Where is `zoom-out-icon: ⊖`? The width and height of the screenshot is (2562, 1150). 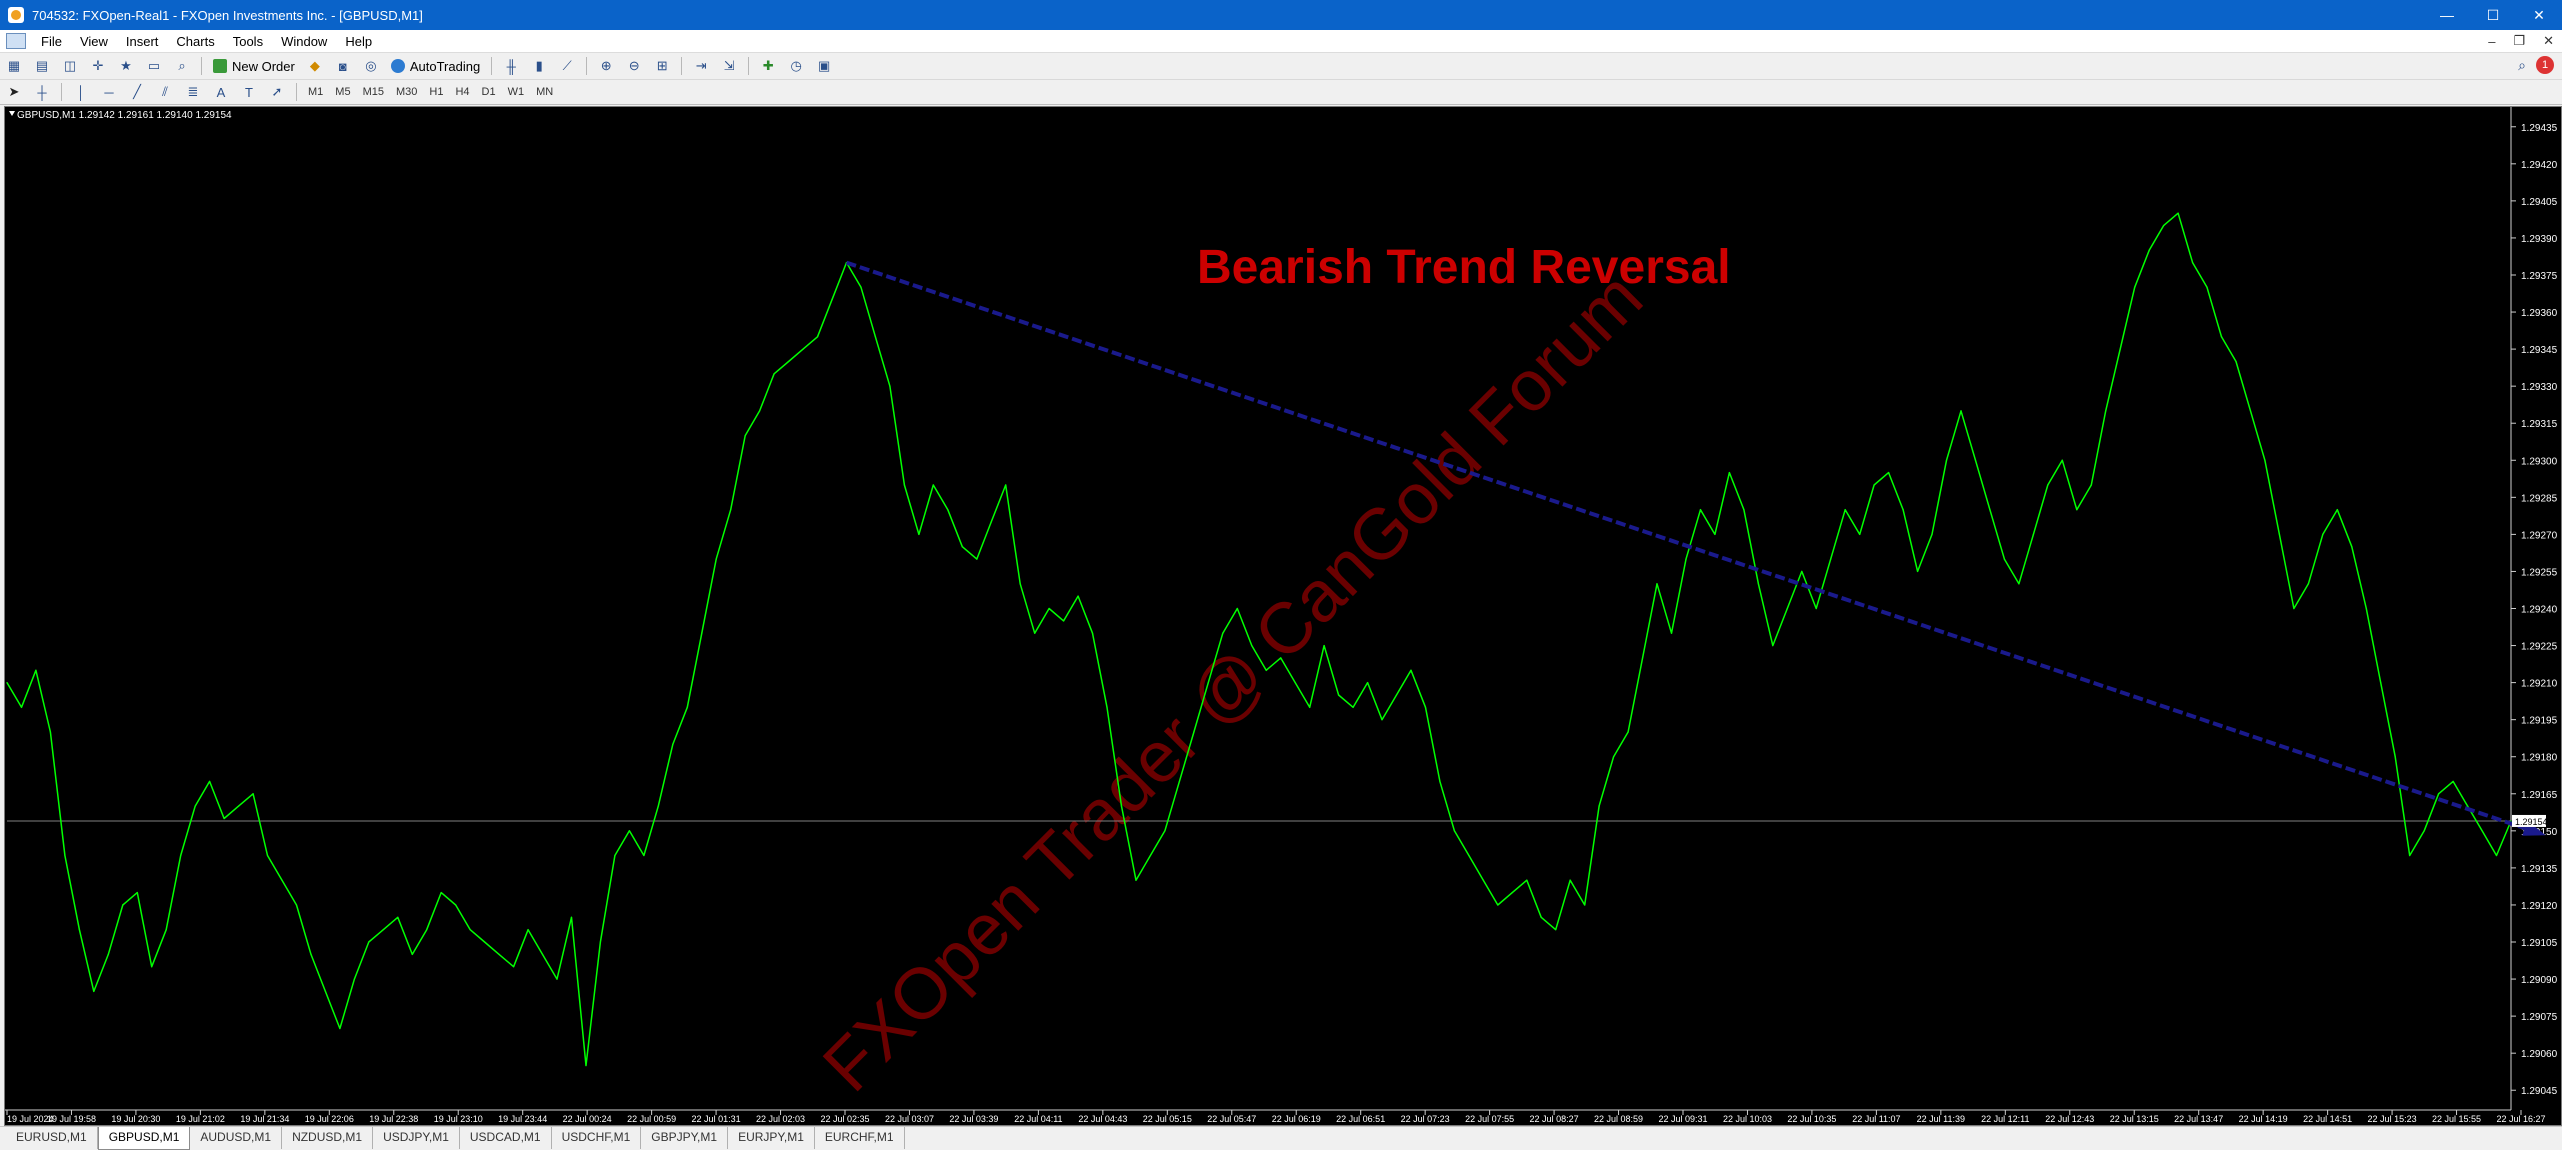
zoom-out-icon: ⊖ is located at coordinates (634, 66).